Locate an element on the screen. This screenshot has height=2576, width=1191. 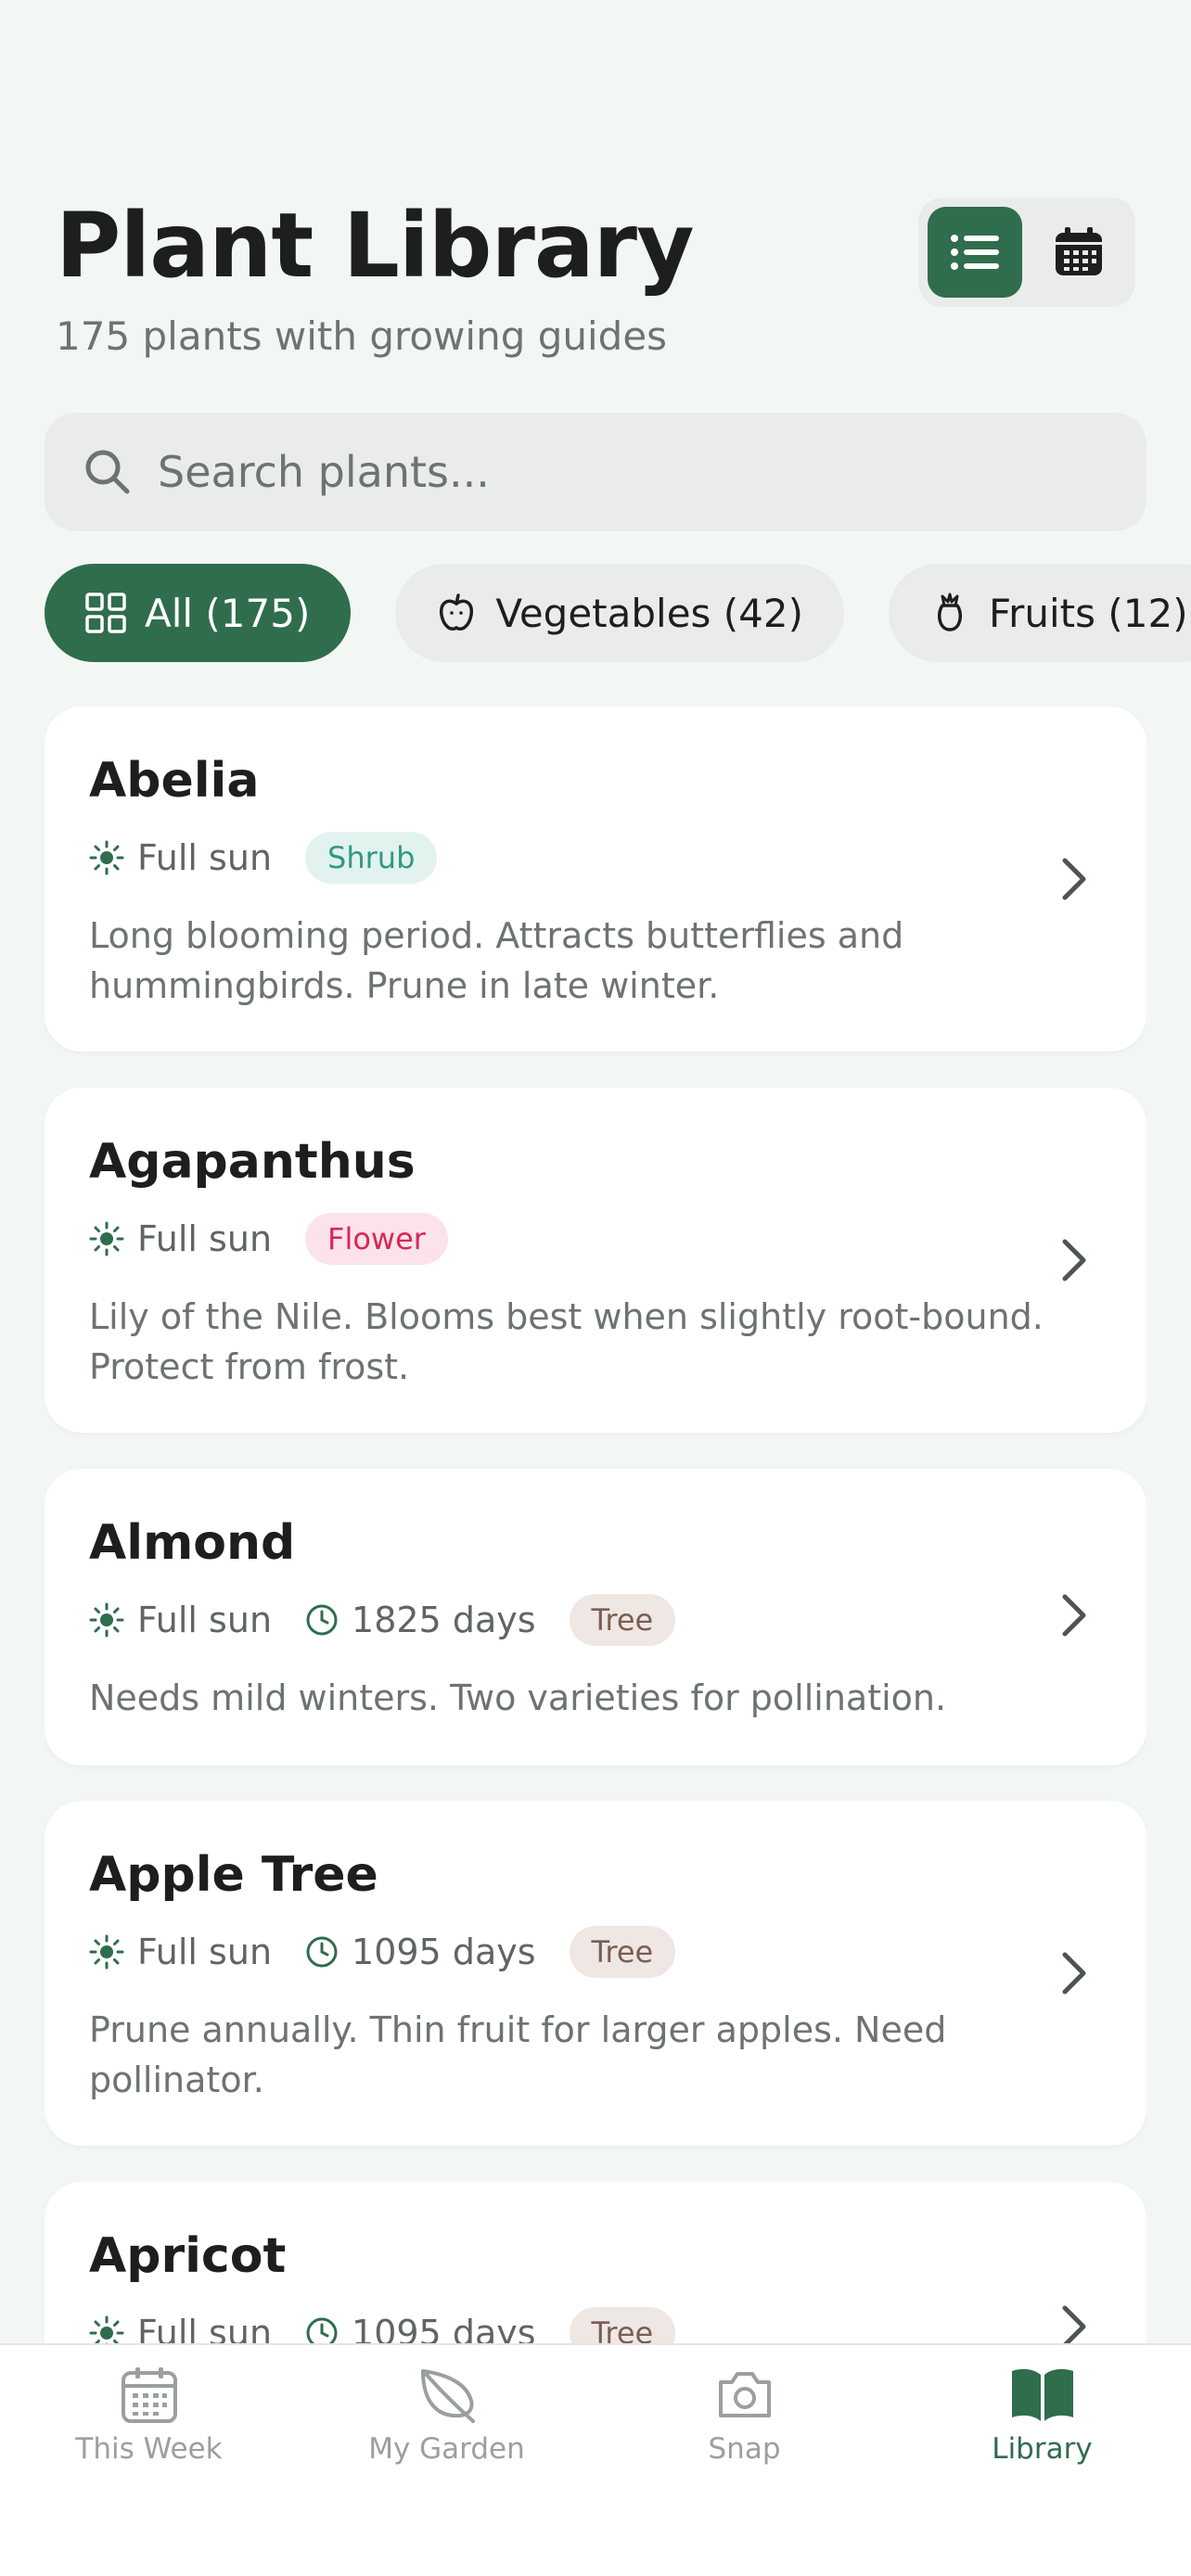
calendar-view-button is located at coordinates (1078, 253).